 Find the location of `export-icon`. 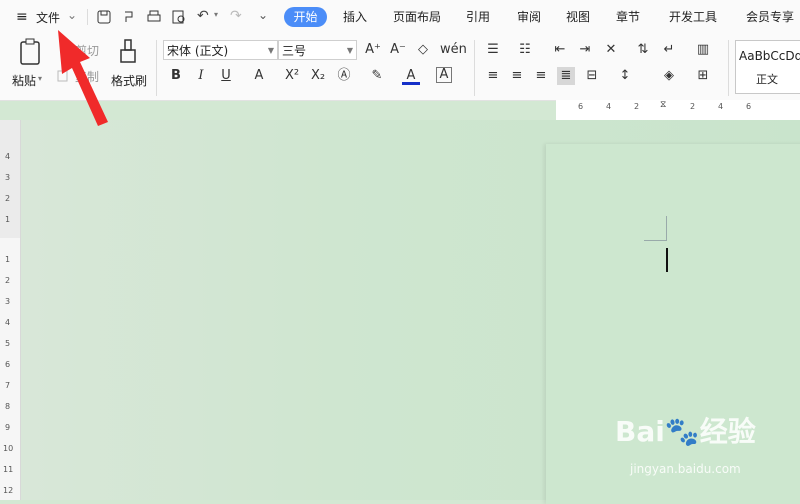

export-icon is located at coordinates (129, 17).